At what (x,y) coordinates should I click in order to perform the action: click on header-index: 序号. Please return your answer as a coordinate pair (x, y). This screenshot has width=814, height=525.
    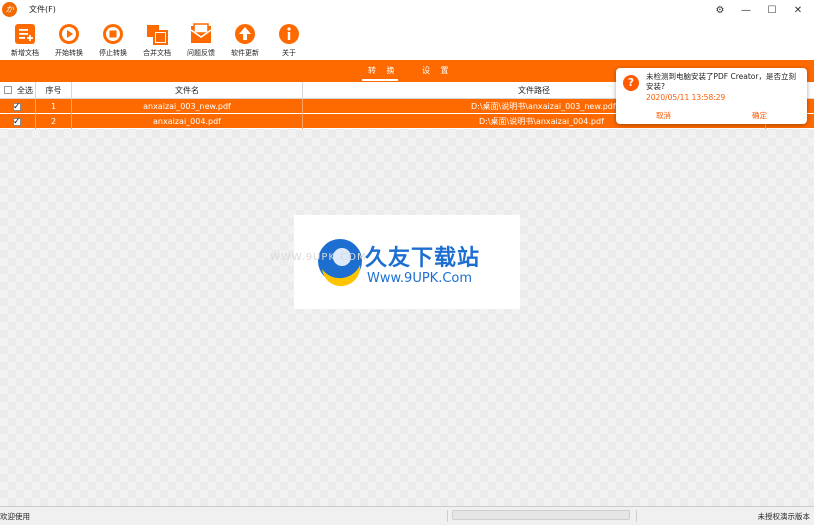
    Looking at the image, I should click on (54, 90).